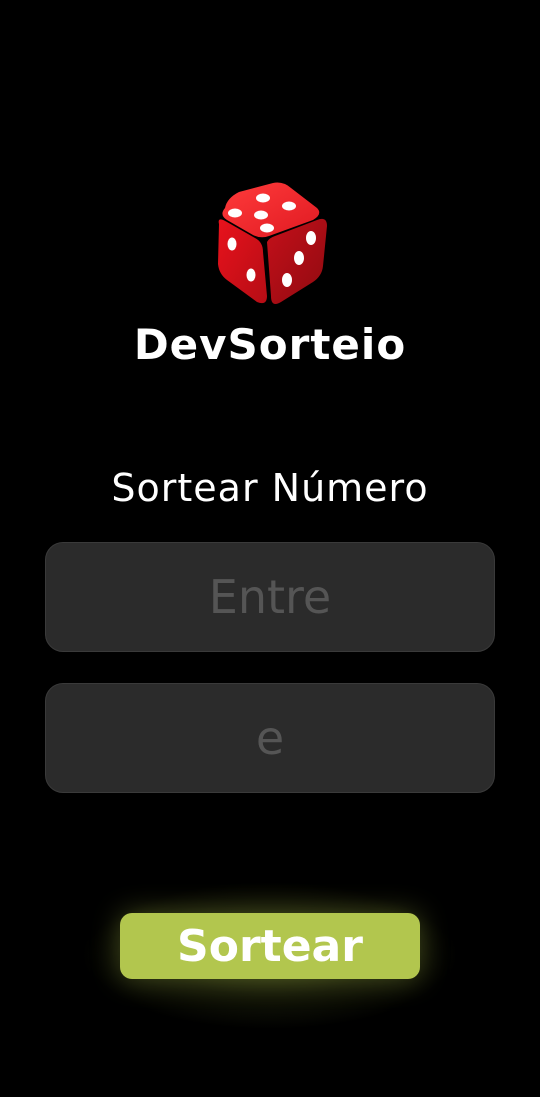 The height and width of the screenshot is (1097, 540). What do you see at coordinates (270, 245) in the screenshot?
I see `dice-icon` at bounding box center [270, 245].